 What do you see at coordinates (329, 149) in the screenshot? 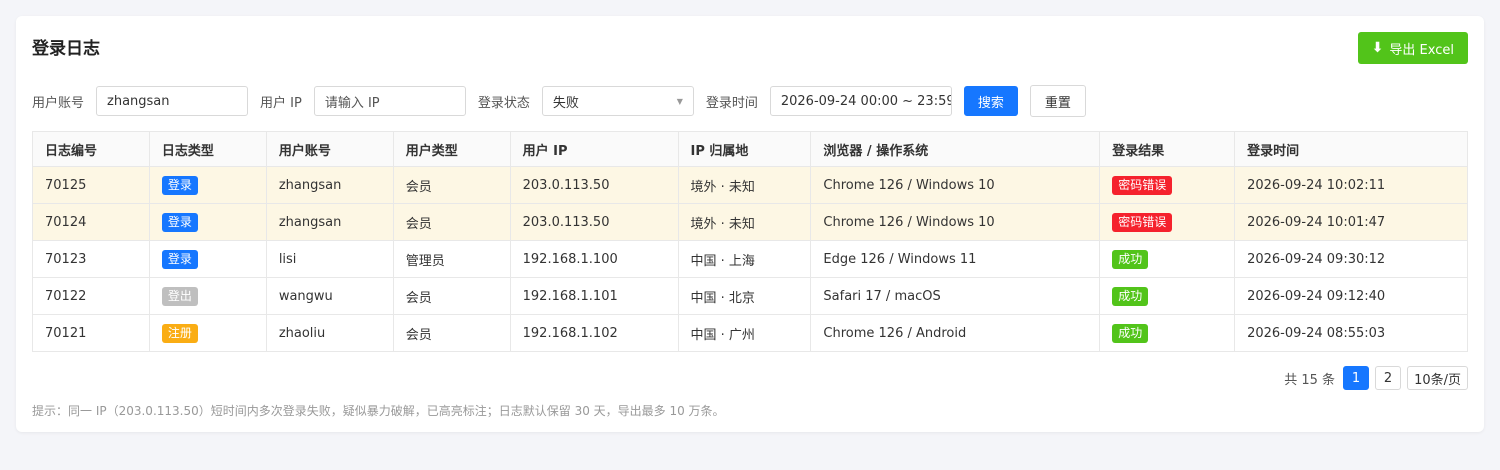
I see `column-header: 用户账号` at bounding box center [329, 149].